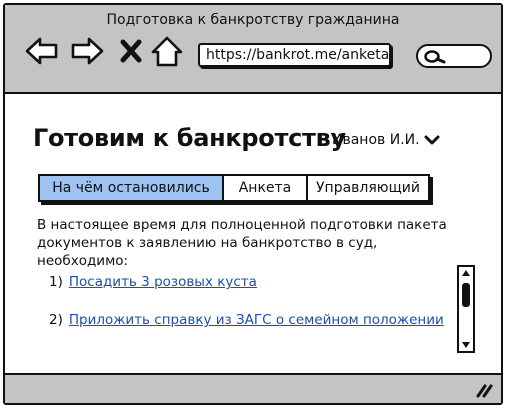 The width and height of the screenshot is (509, 413). I want to click on tab-questionnaire: Анкета, so click(265, 188).